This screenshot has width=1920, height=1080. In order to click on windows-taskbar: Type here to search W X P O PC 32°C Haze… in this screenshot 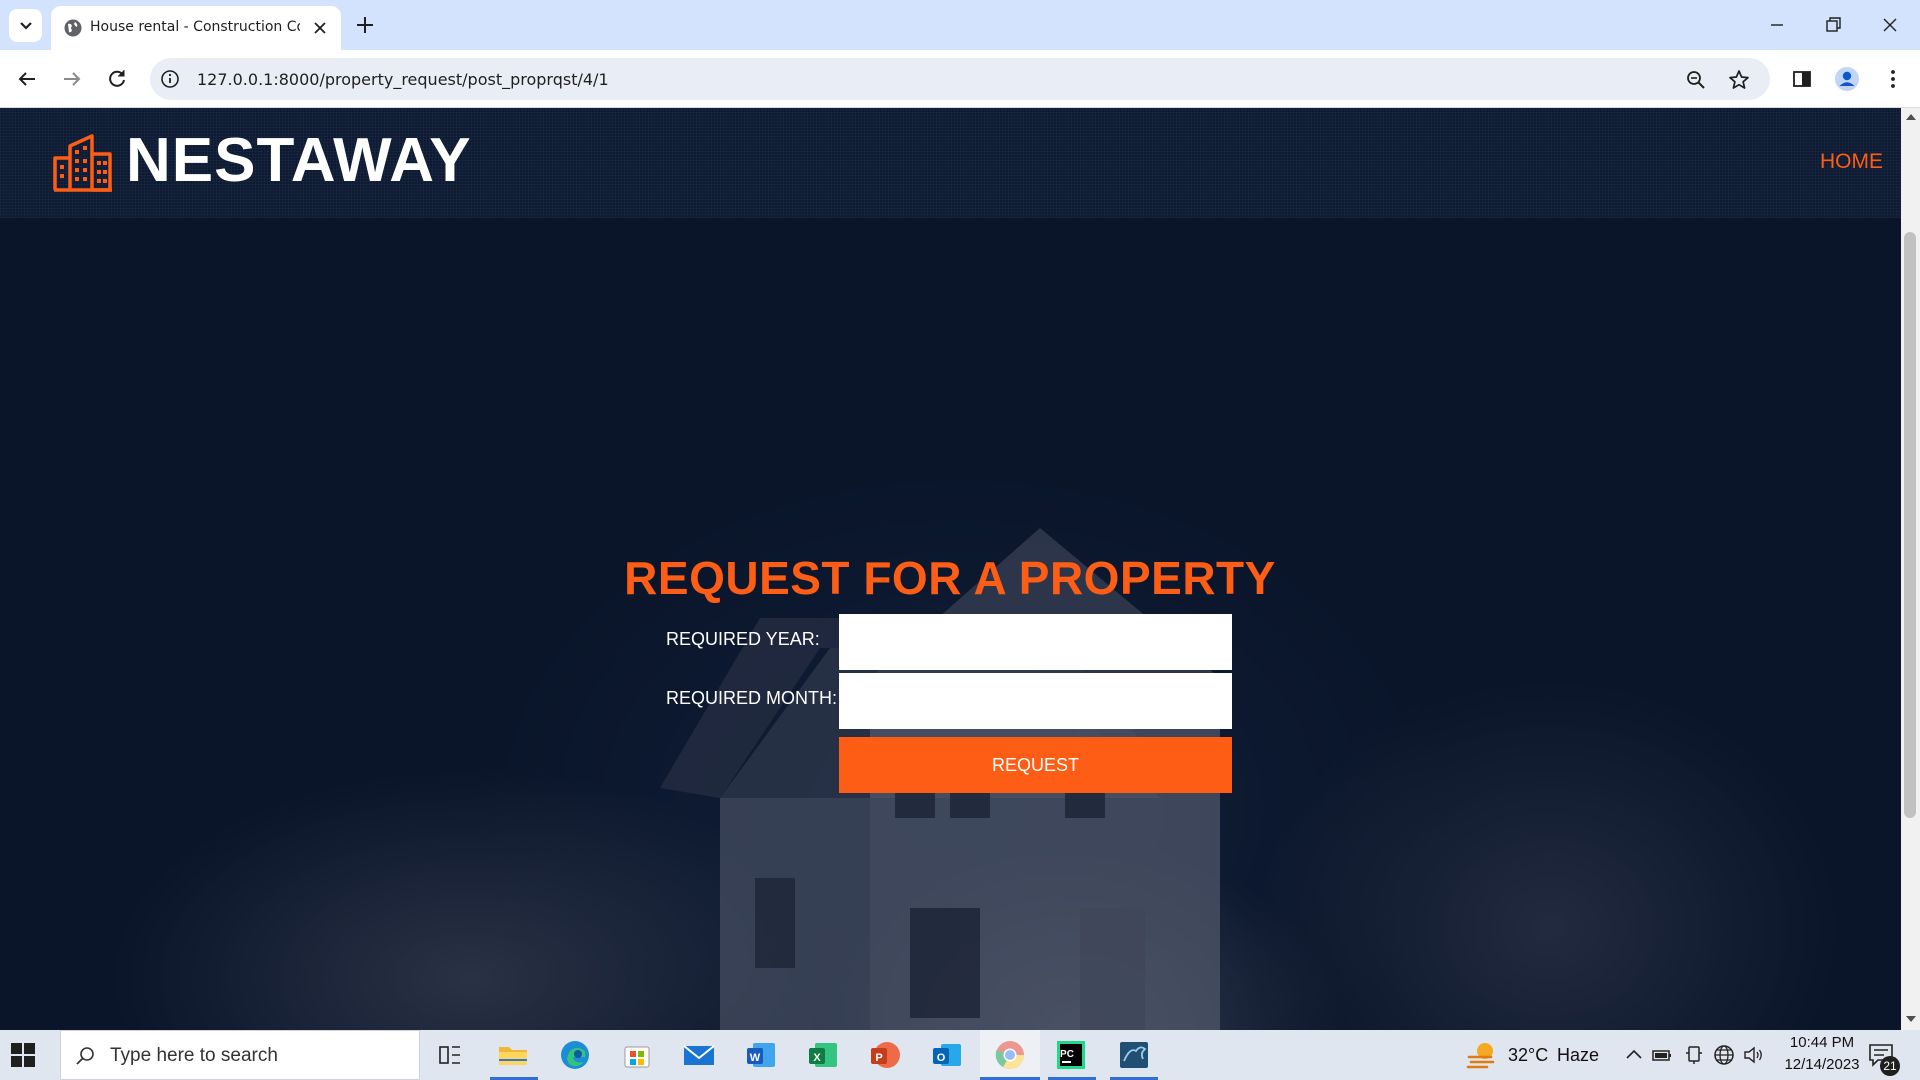, I will do `click(960, 1055)`.